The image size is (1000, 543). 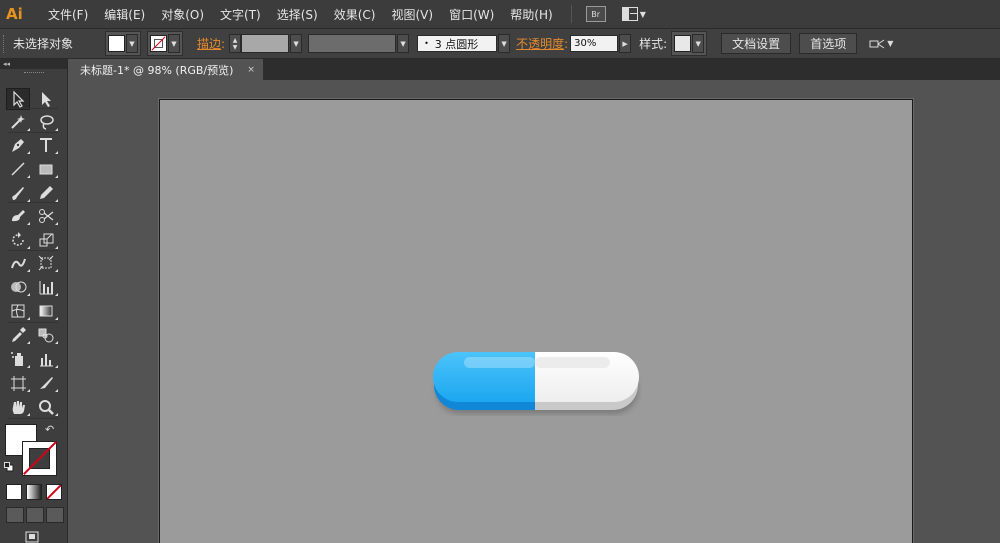 I want to click on slice-icon, so click(x=46, y=383).